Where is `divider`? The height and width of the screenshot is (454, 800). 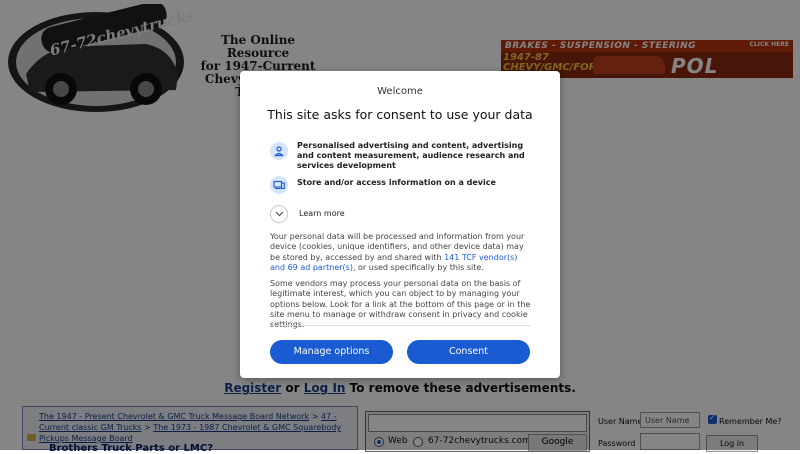 divider is located at coordinates (400, 325).